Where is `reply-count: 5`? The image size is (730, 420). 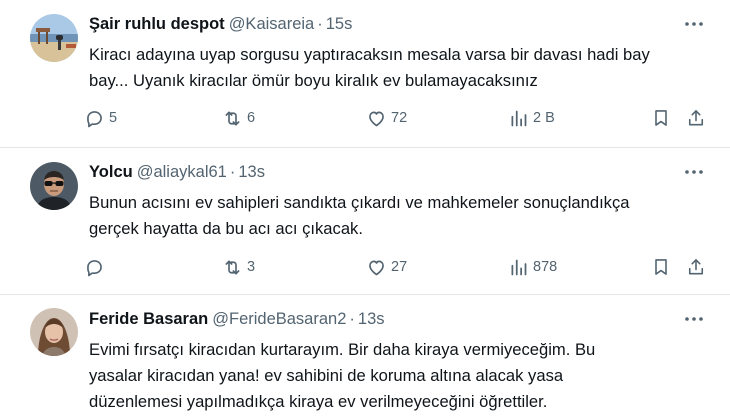
reply-count: 5 is located at coordinates (113, 118).